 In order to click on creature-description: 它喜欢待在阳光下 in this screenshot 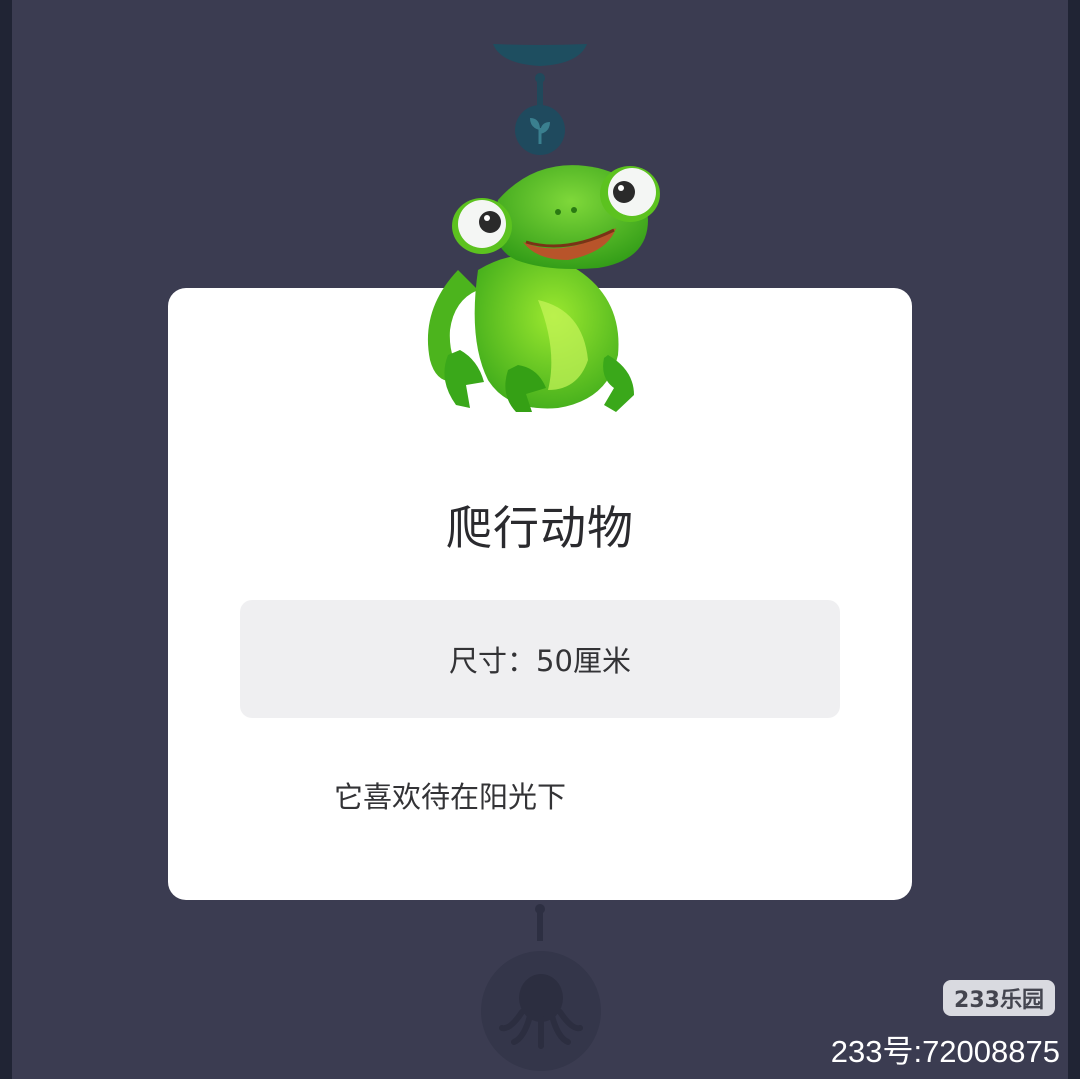, I will do `click(450, 797)`.